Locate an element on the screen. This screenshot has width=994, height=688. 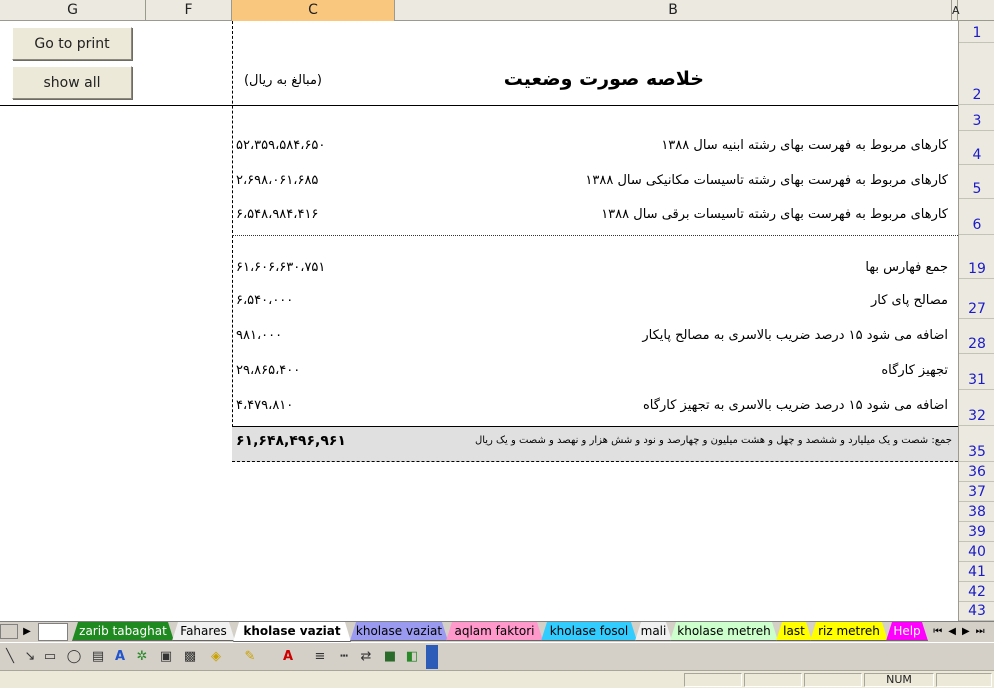
line-color-icon: ✎ is located at coordinates (250, 657).